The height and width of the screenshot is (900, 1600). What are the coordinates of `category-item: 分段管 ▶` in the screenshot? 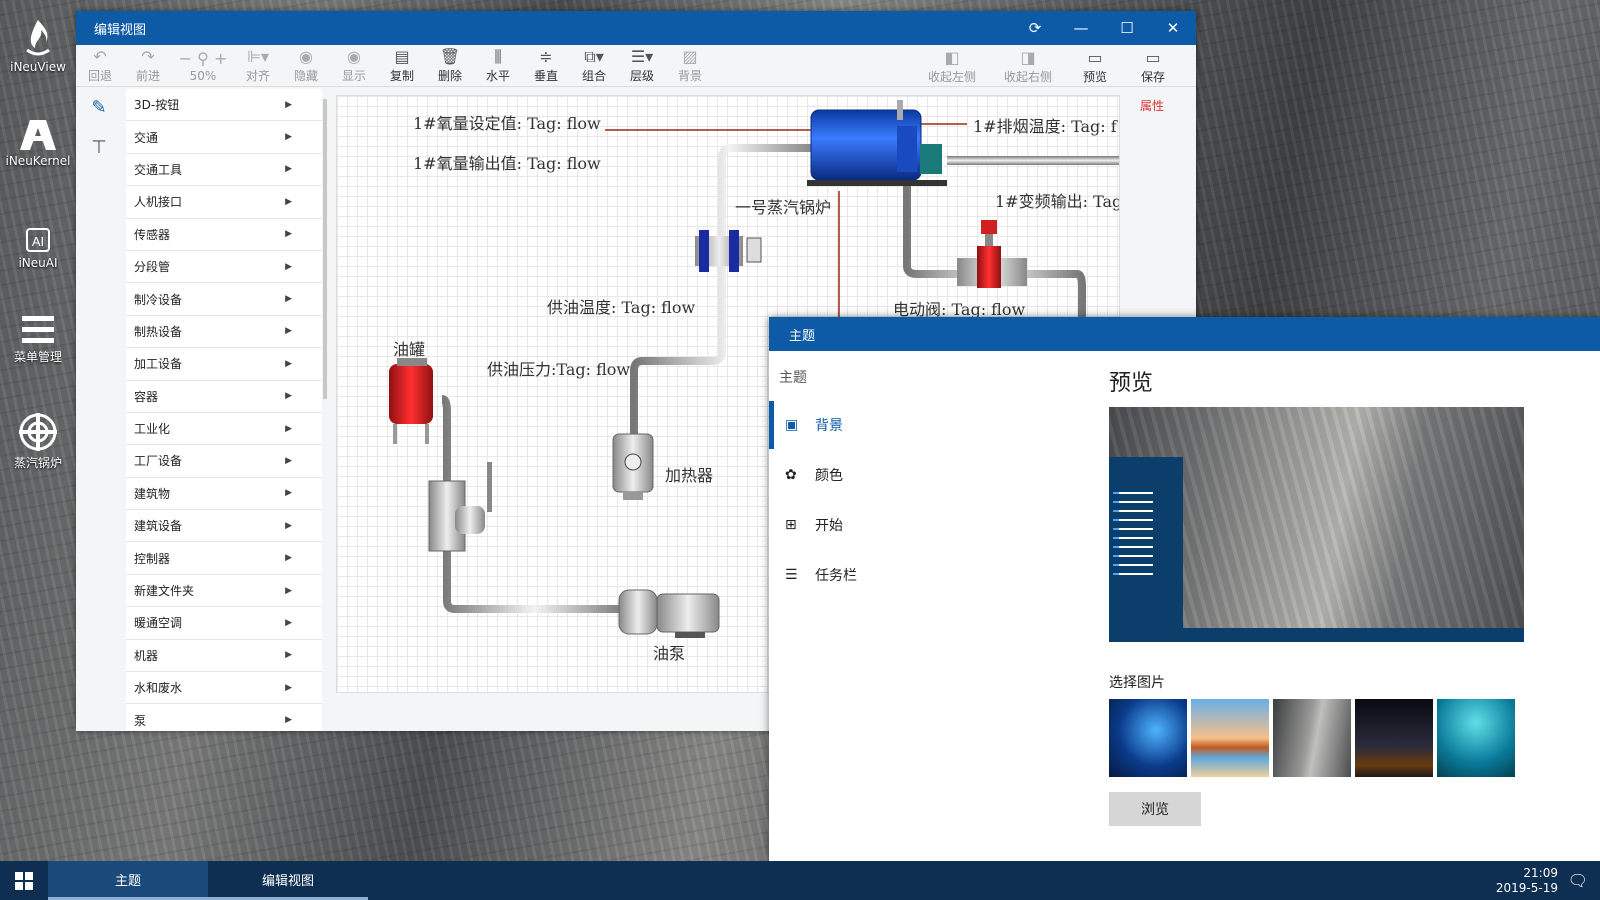 It's located at (224, 267).